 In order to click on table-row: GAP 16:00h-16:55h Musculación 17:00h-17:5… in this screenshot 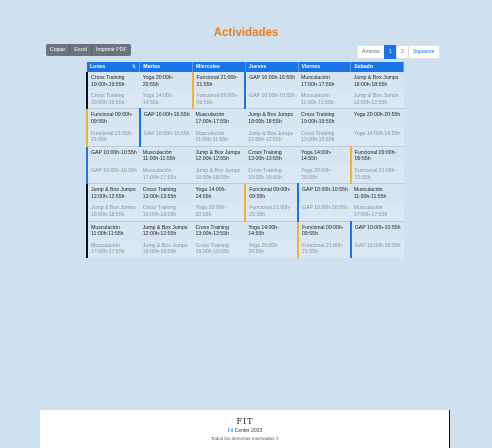, I will do `click(245, 174)`.